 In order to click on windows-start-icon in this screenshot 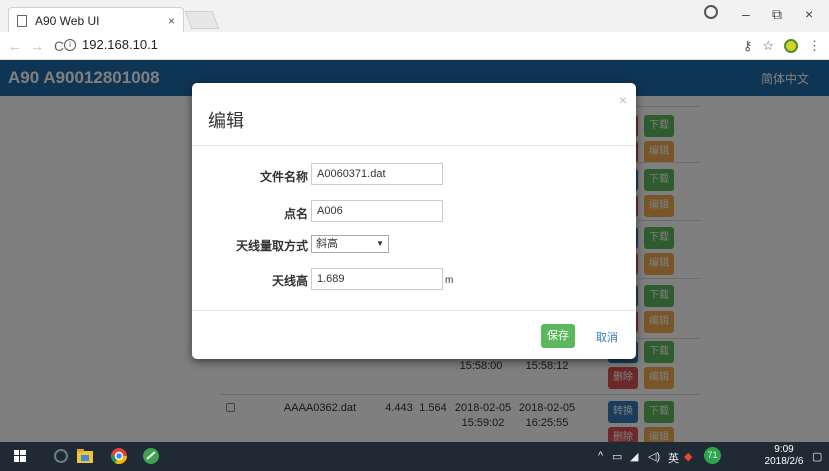, I will do `click(20, 456)`.